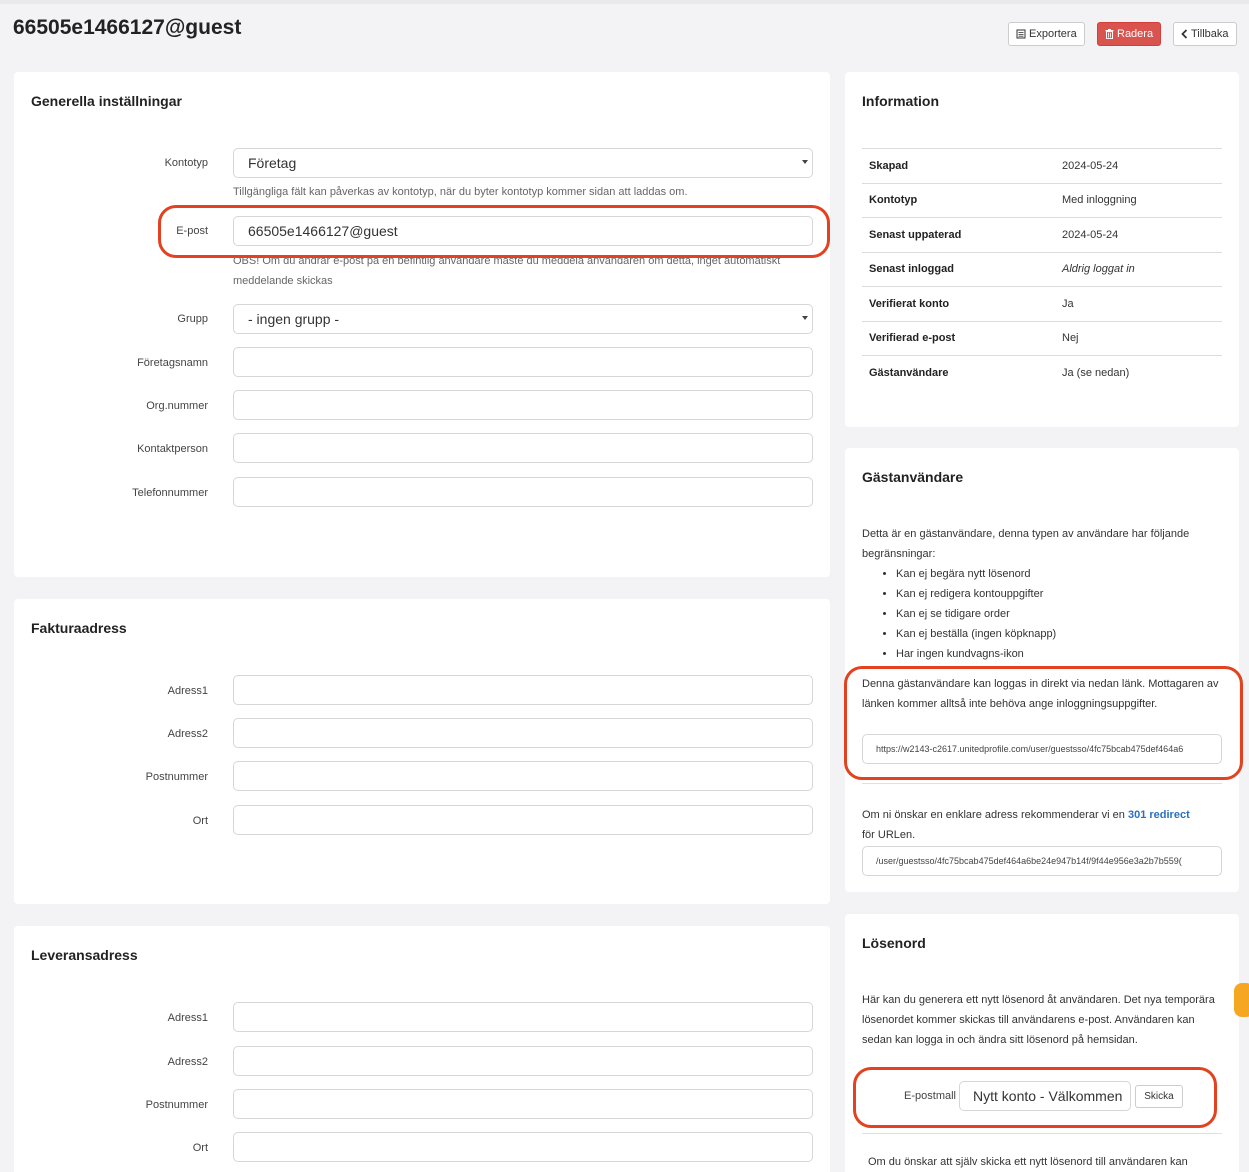  I want to click on guest-title: Gästanvändare, so click(913, 477).